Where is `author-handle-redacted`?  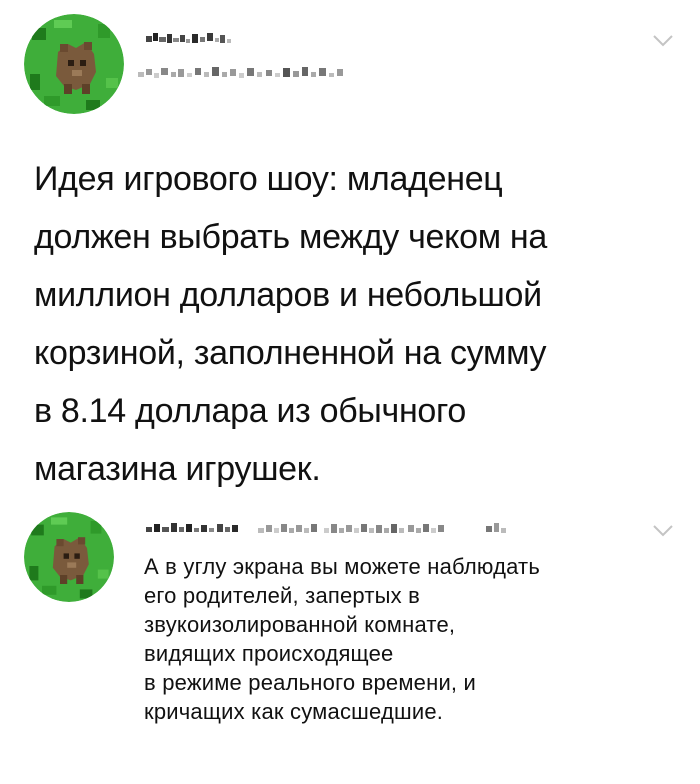 author-handle-redacted is located at coordinates (245, 73).